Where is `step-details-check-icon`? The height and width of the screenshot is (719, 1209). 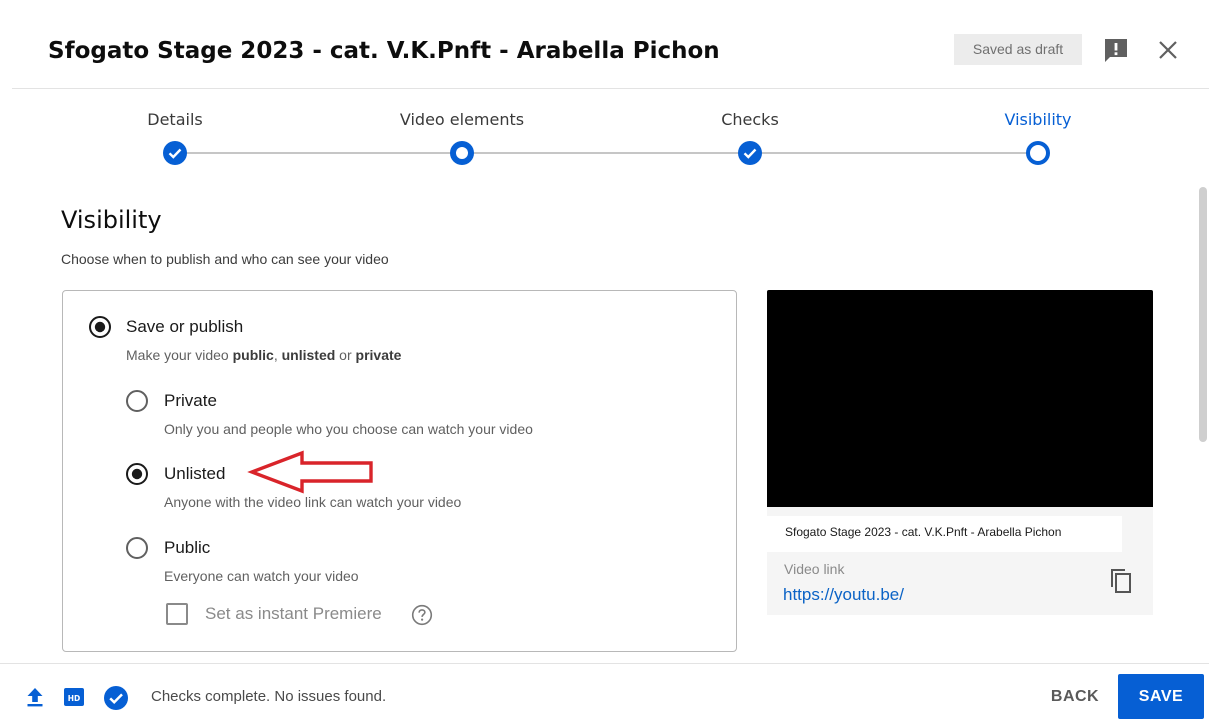 step-details-check-icon is located at coordinates (175, 153).